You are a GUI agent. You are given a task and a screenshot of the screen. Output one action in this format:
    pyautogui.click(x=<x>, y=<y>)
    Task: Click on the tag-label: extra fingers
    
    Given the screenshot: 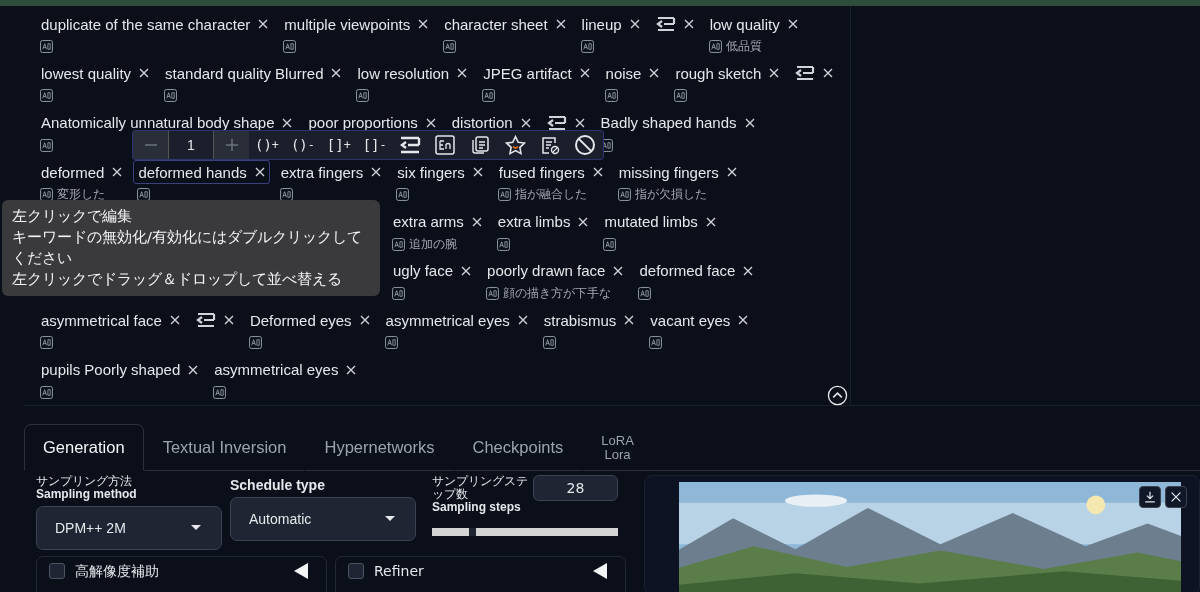 What is the action you would take?
    pyautogui.click(x=322, y=172)
    